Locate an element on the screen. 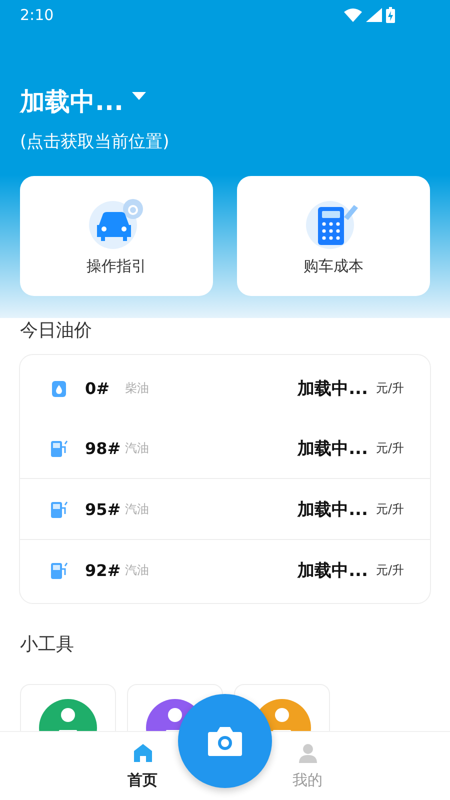  section-title: 今日油价 is located at coordinates (56, 330).